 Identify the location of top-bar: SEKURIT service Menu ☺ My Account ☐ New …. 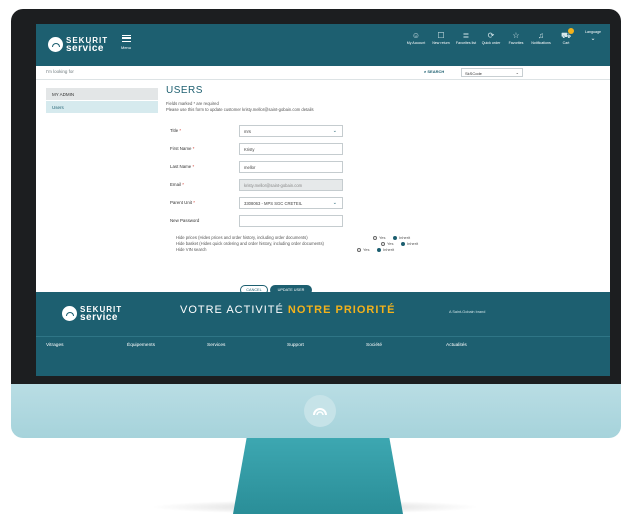
(323, 45).